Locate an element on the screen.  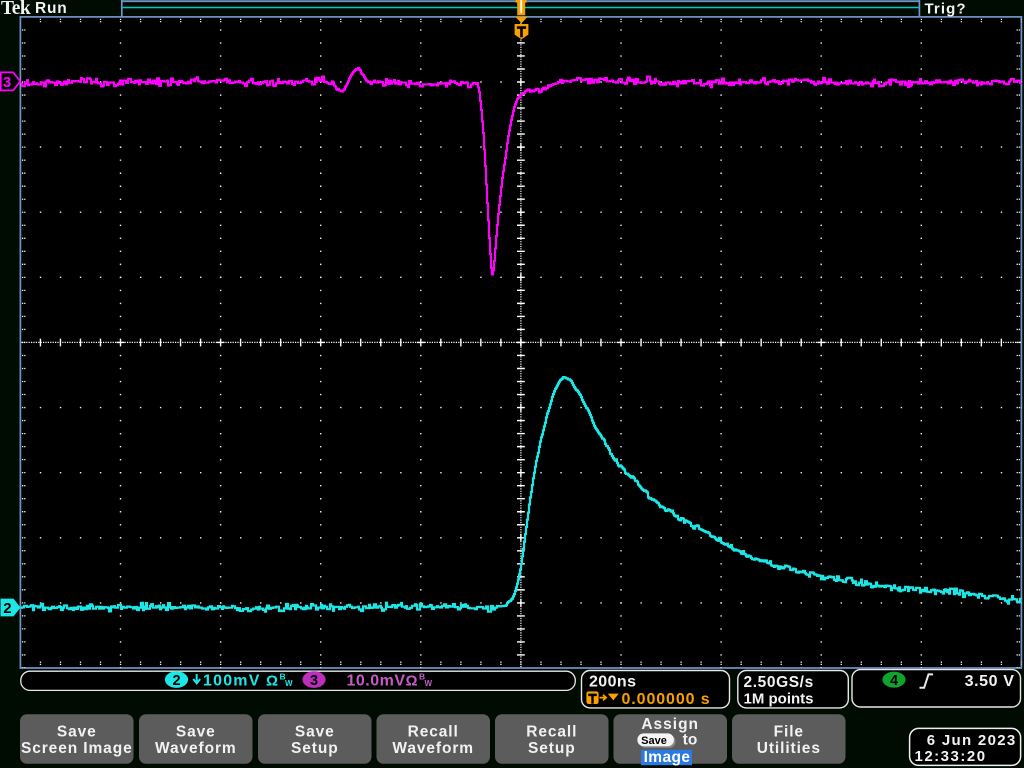
svg-text: 1M points is located at coordinates (779, 699).